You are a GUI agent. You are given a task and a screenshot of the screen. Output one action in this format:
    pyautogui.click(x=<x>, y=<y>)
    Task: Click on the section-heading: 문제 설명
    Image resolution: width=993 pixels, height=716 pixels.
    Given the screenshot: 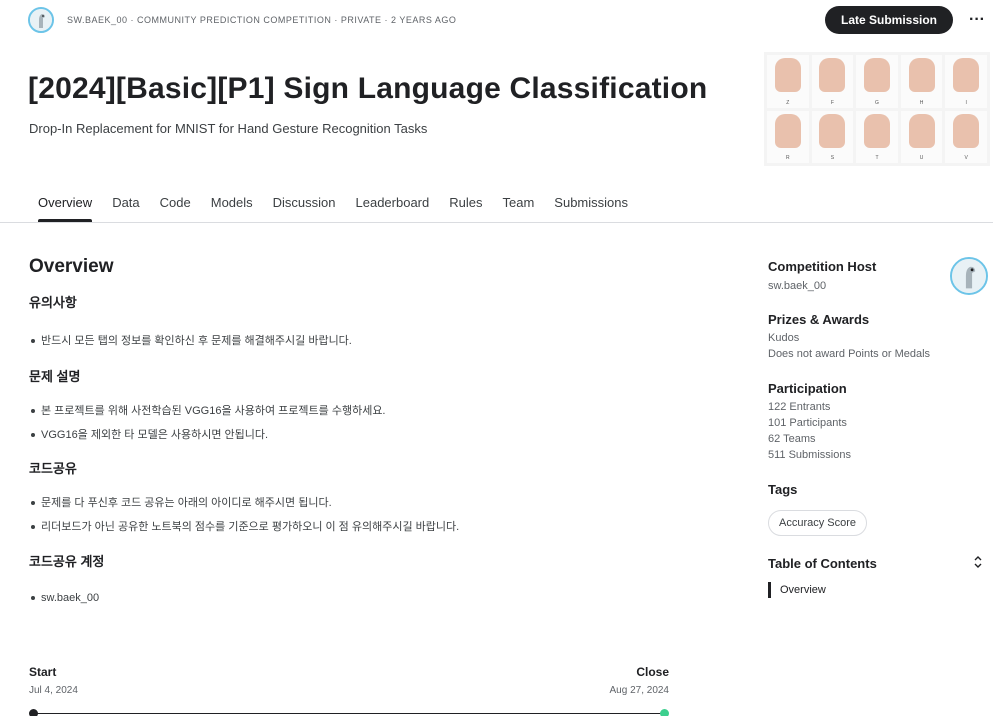 What is the action you would take?
    pyautogui.click(x=55, y=376)
    